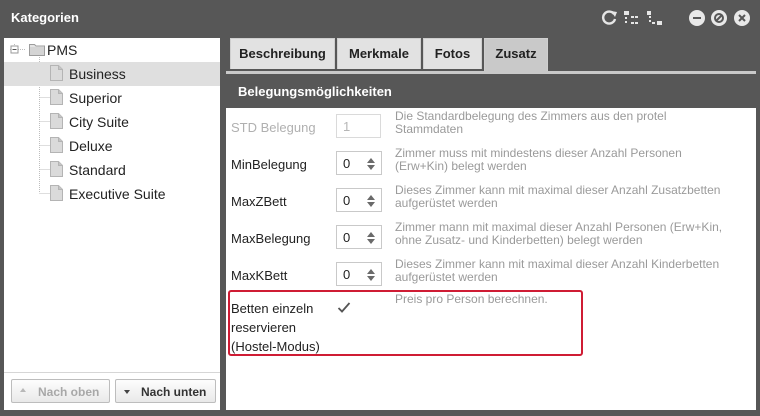 The height and width of the screenshot is (416, 760). What do you see at coordinates (97, 74) in the screenshot?
I see `tree-item-label: Business` at bounding box center [97, 74].